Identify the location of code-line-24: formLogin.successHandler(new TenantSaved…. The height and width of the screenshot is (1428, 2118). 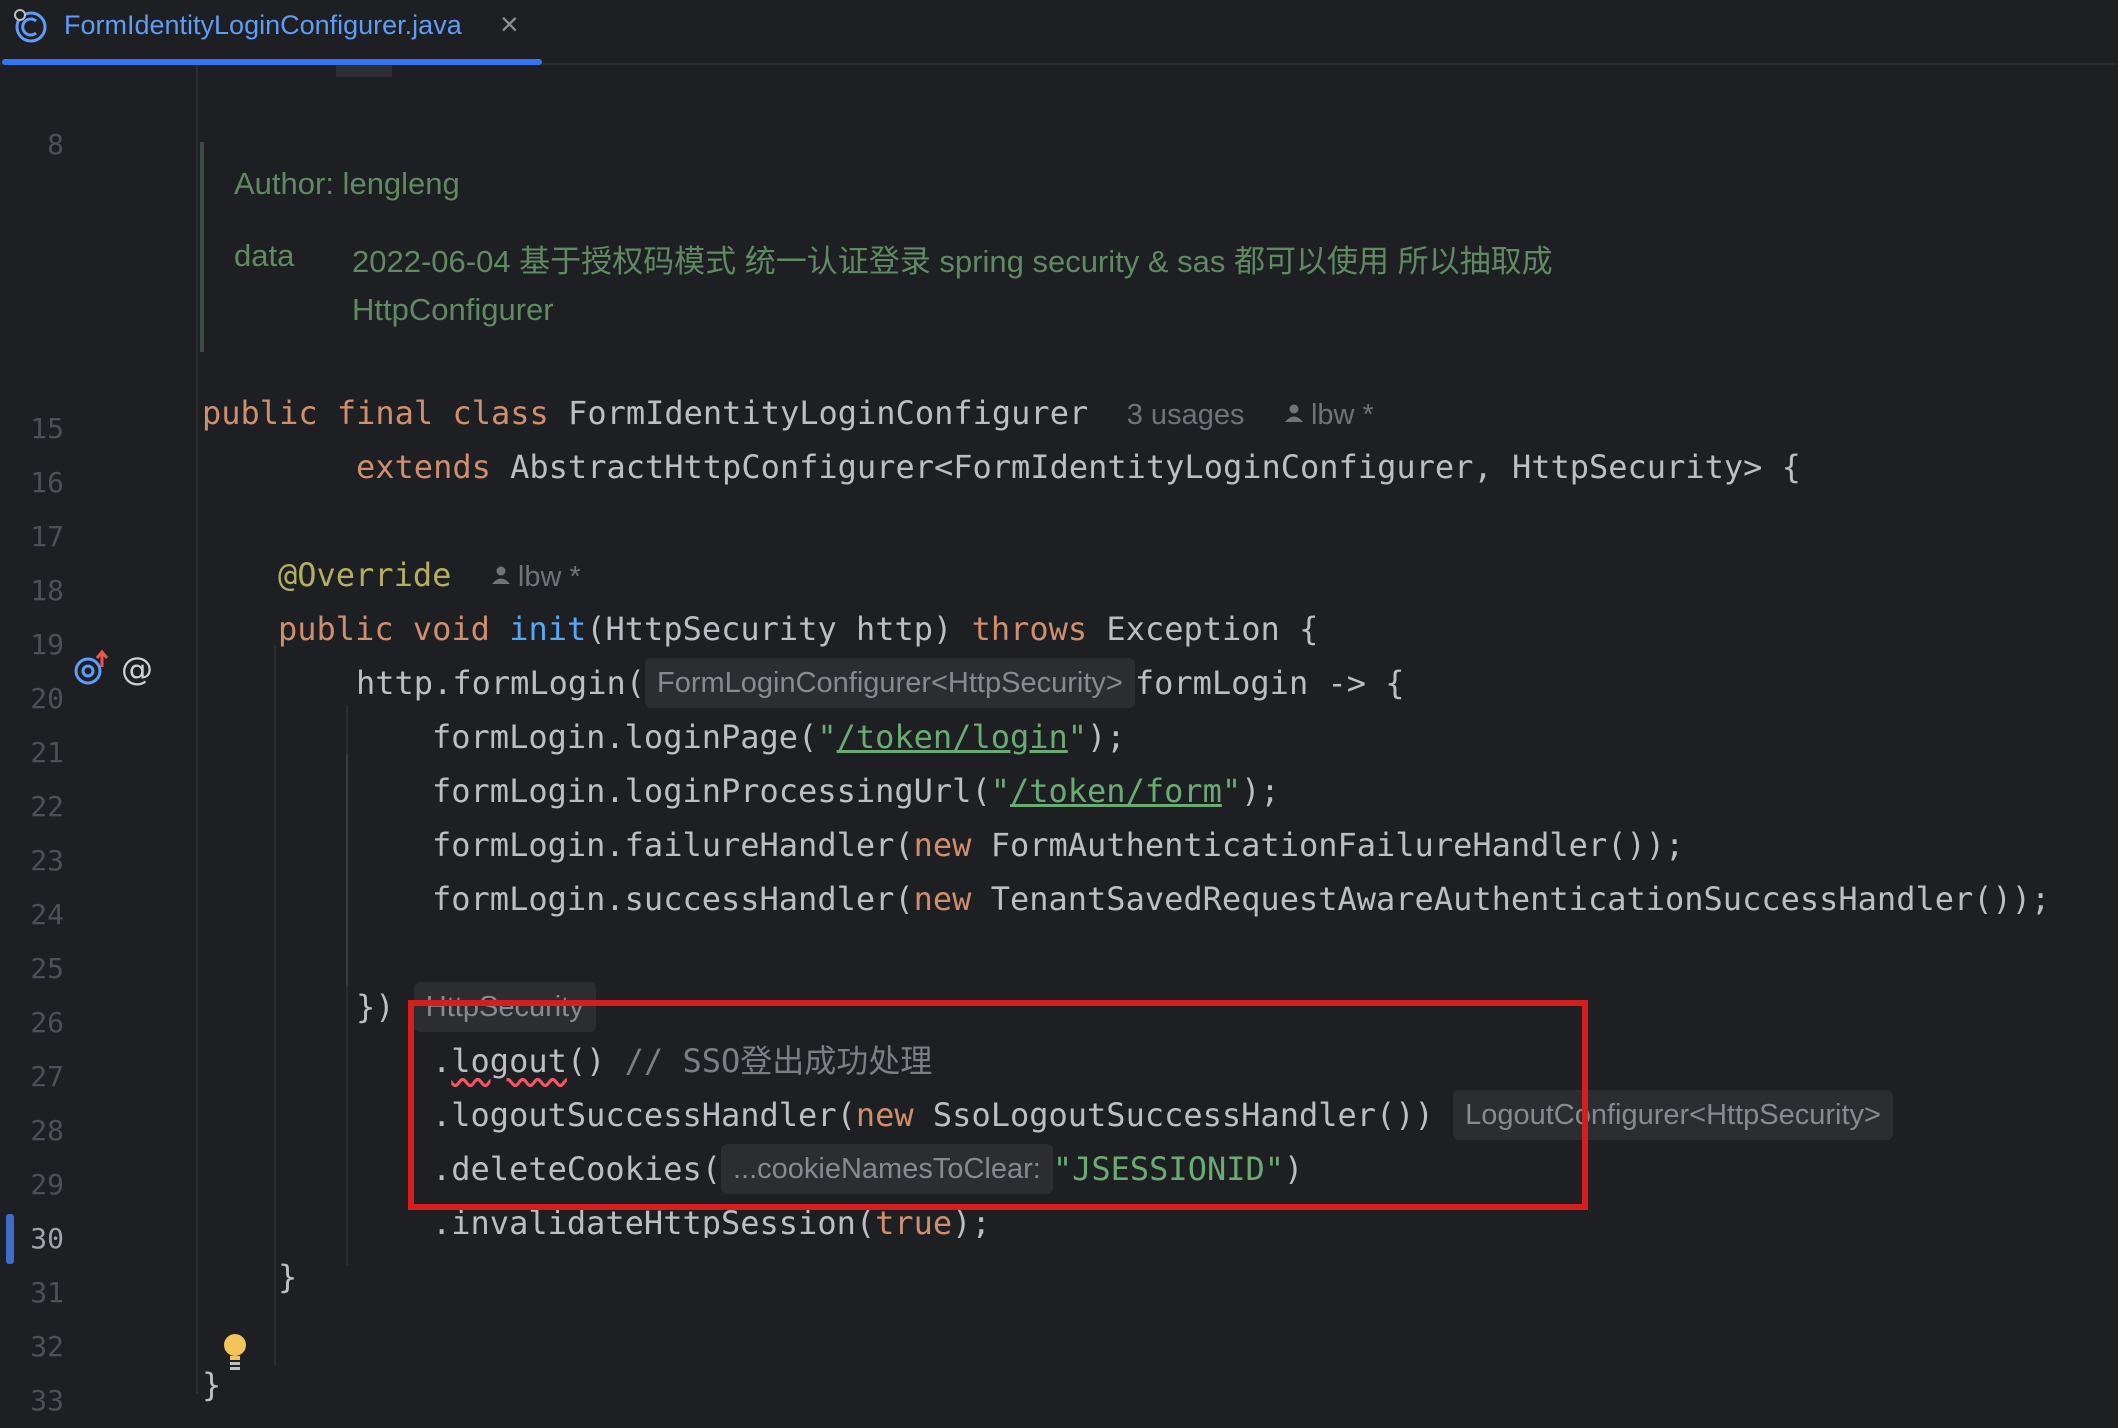
(1241, 899).